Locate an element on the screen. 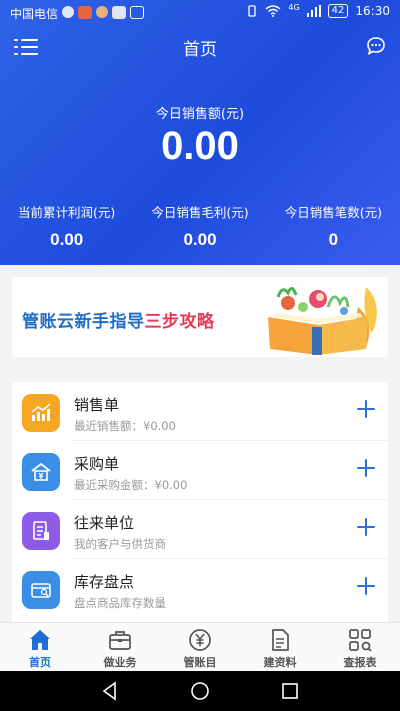 The image size is (400, 711). row-title: 往来单位 is located at coordinates (104, 523).